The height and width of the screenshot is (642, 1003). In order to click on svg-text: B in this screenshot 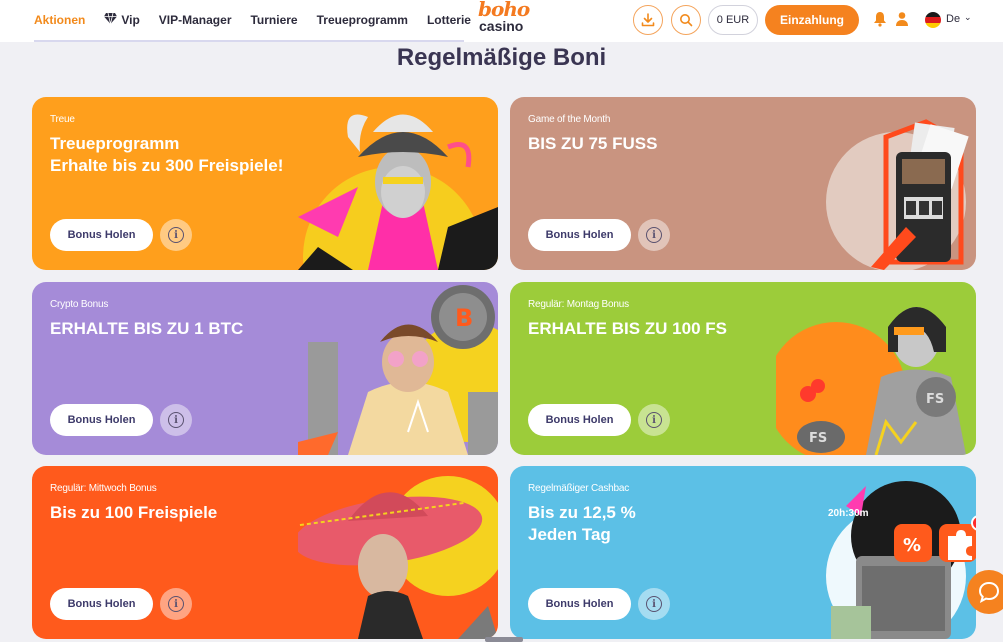, I will do `click(464, 318)`.